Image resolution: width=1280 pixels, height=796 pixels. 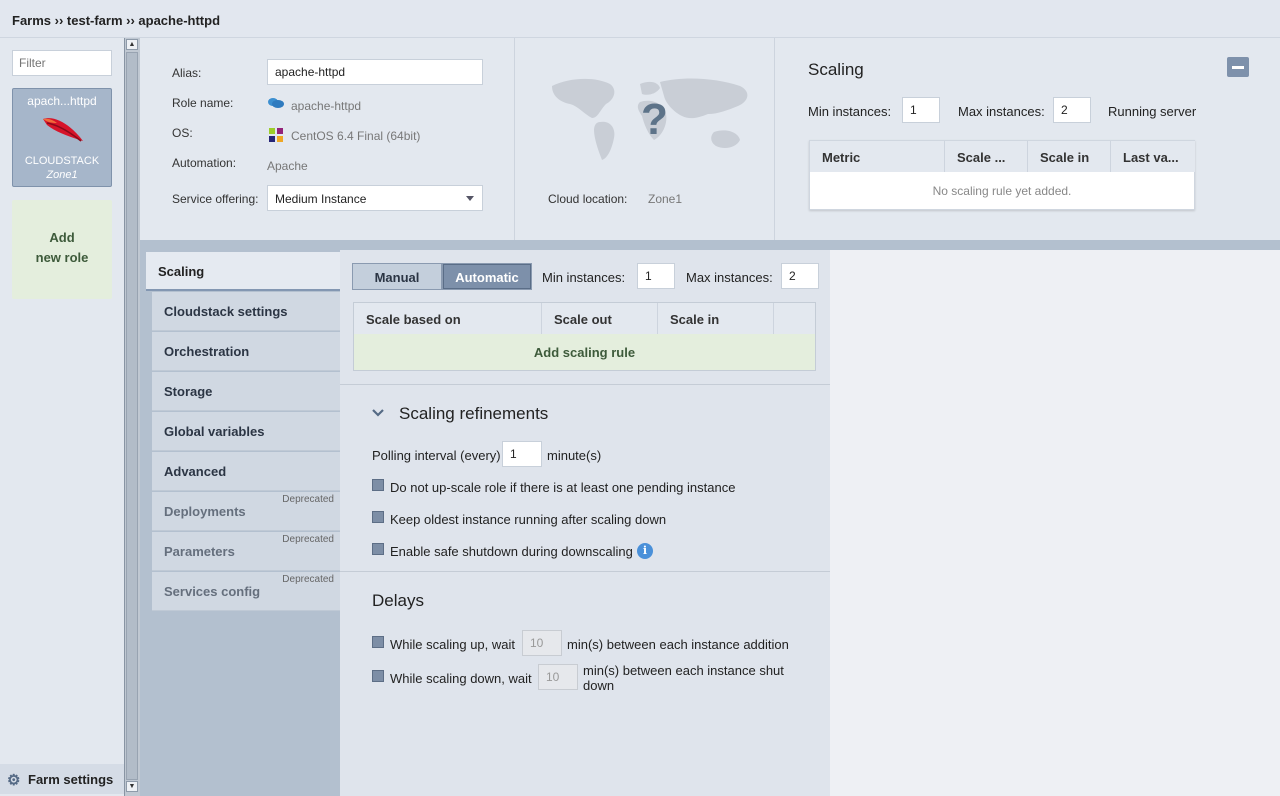 I want to click on polling-interval-input, so click(x=522, y=454).